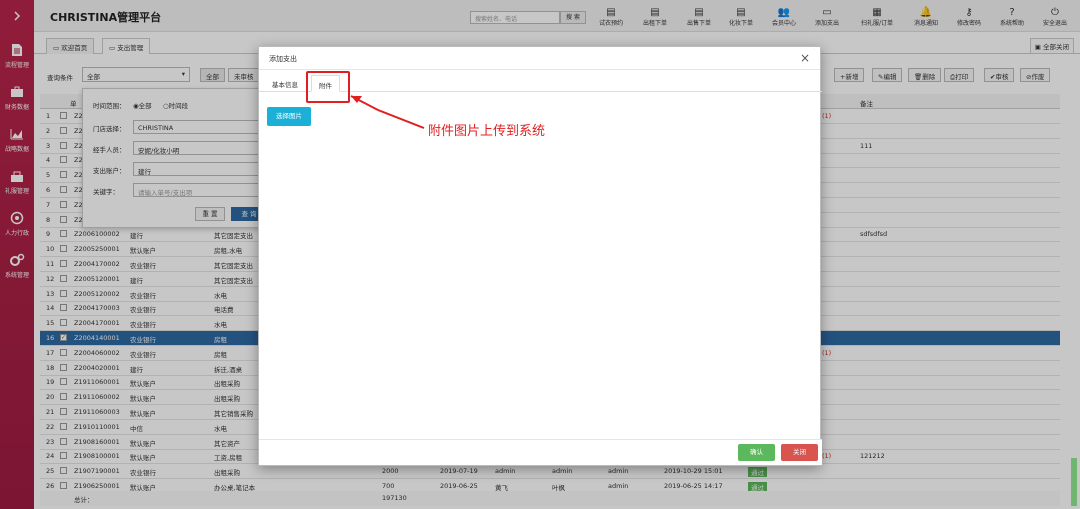 This screenshot has width=1080, height=509. Describe the element at coordinates (487, 131) in the screenshot. I see `annotation-text: 附件图片上传到系统` at that location.